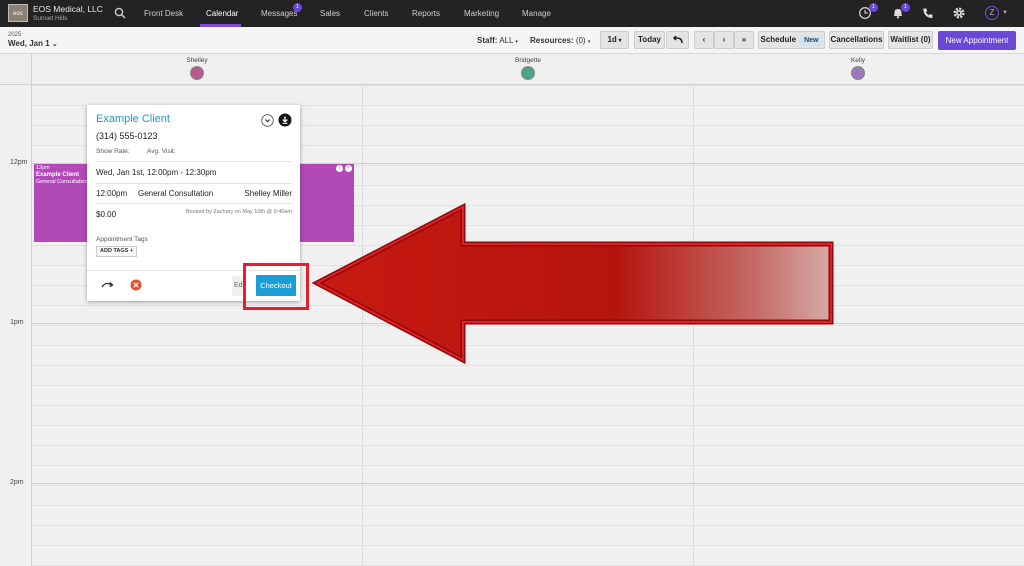 Image resolution: width=1024 pixels, height=566 pixels. Describe the element at coordinates (31, 310) in the screenshot. I see `time-gutter-divider` at that location.